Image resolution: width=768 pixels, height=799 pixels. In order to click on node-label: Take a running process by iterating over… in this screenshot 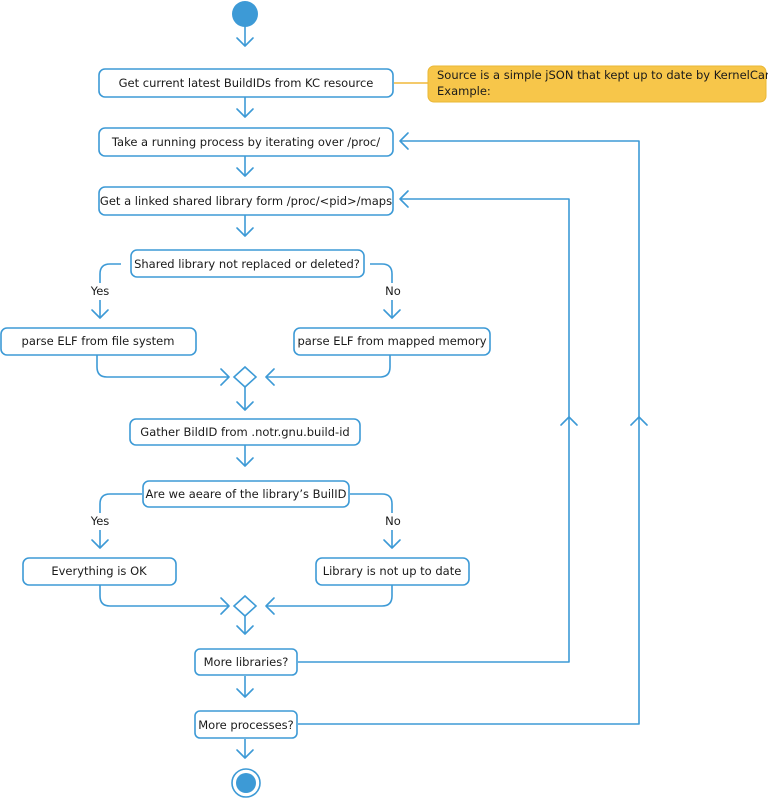, I will do `click(245, 142)`.